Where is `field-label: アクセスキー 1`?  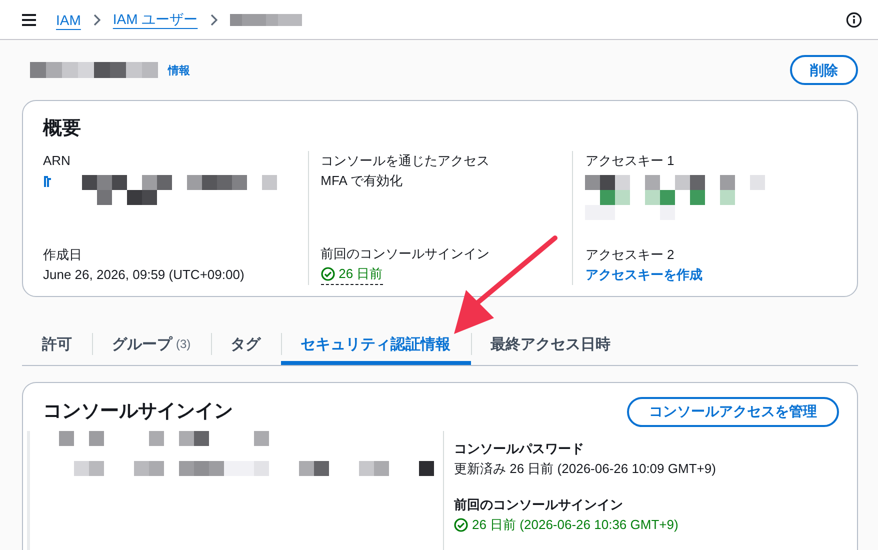 field-label: アクセスキー 1 is located at coordinates (630, 161).